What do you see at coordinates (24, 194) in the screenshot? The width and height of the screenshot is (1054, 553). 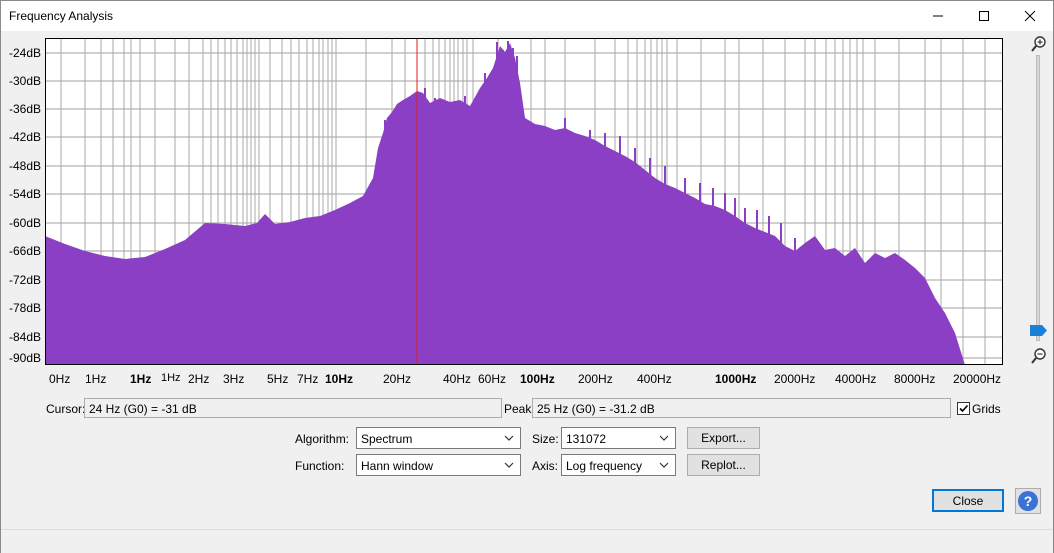 I see `y-tick-label: -54dB` at bounding box center [24, 194].